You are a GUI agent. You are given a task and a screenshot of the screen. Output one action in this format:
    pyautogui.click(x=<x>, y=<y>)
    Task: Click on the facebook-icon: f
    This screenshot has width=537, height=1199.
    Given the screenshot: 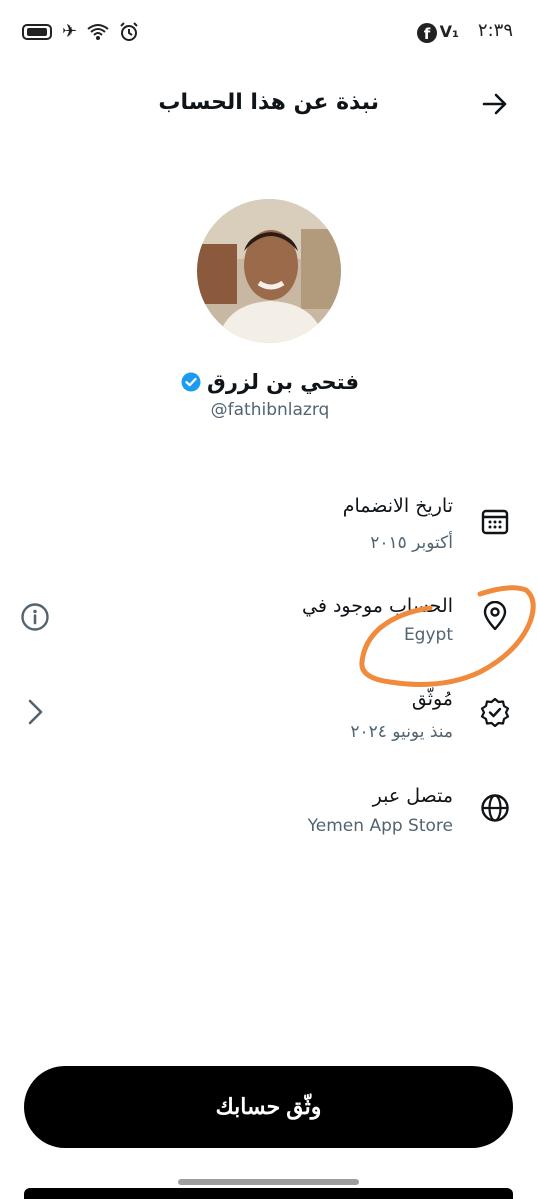 What is the action you would take?
    pyautogui.click(x=427, y=33)
    